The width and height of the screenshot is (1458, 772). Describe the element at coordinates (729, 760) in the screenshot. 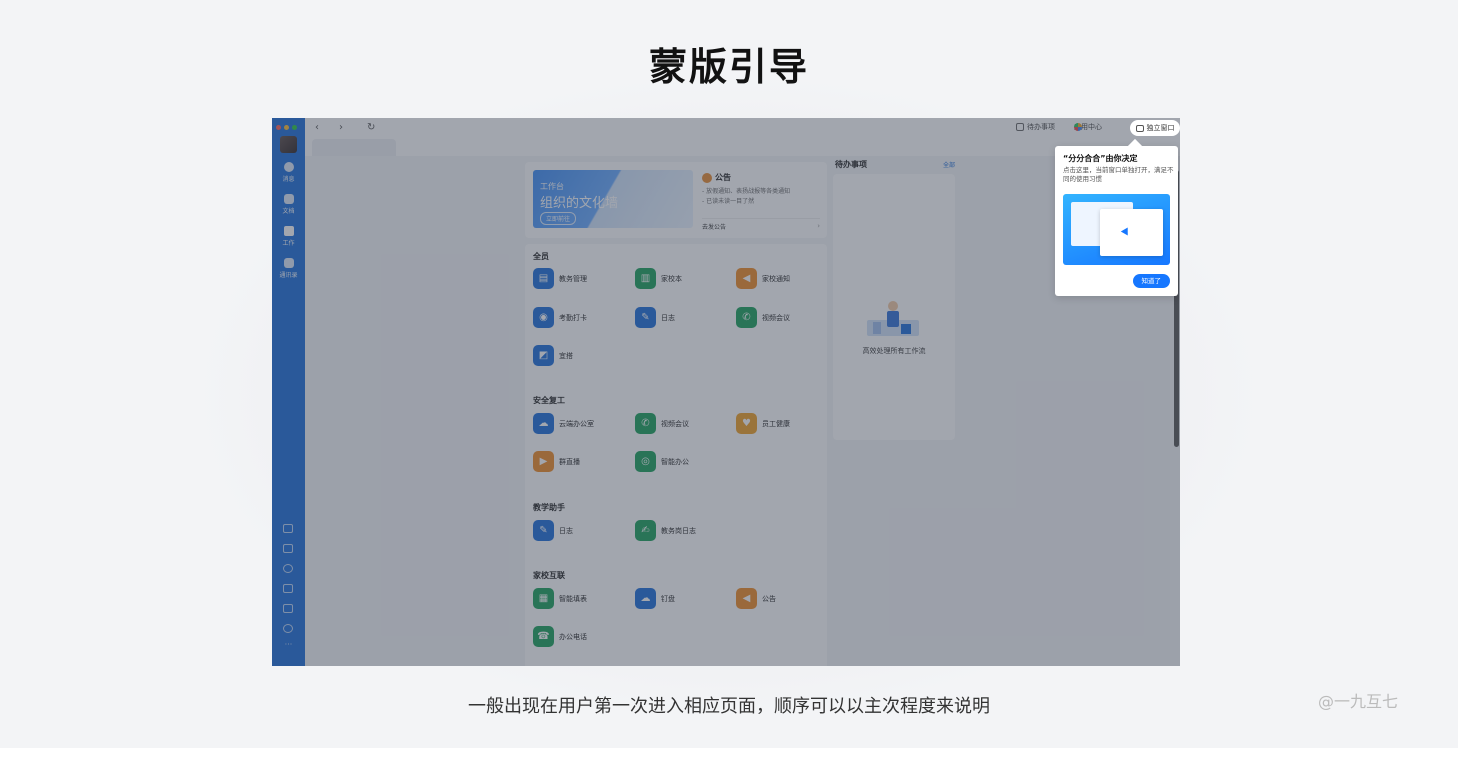

I see `bottom-strip` at that location.